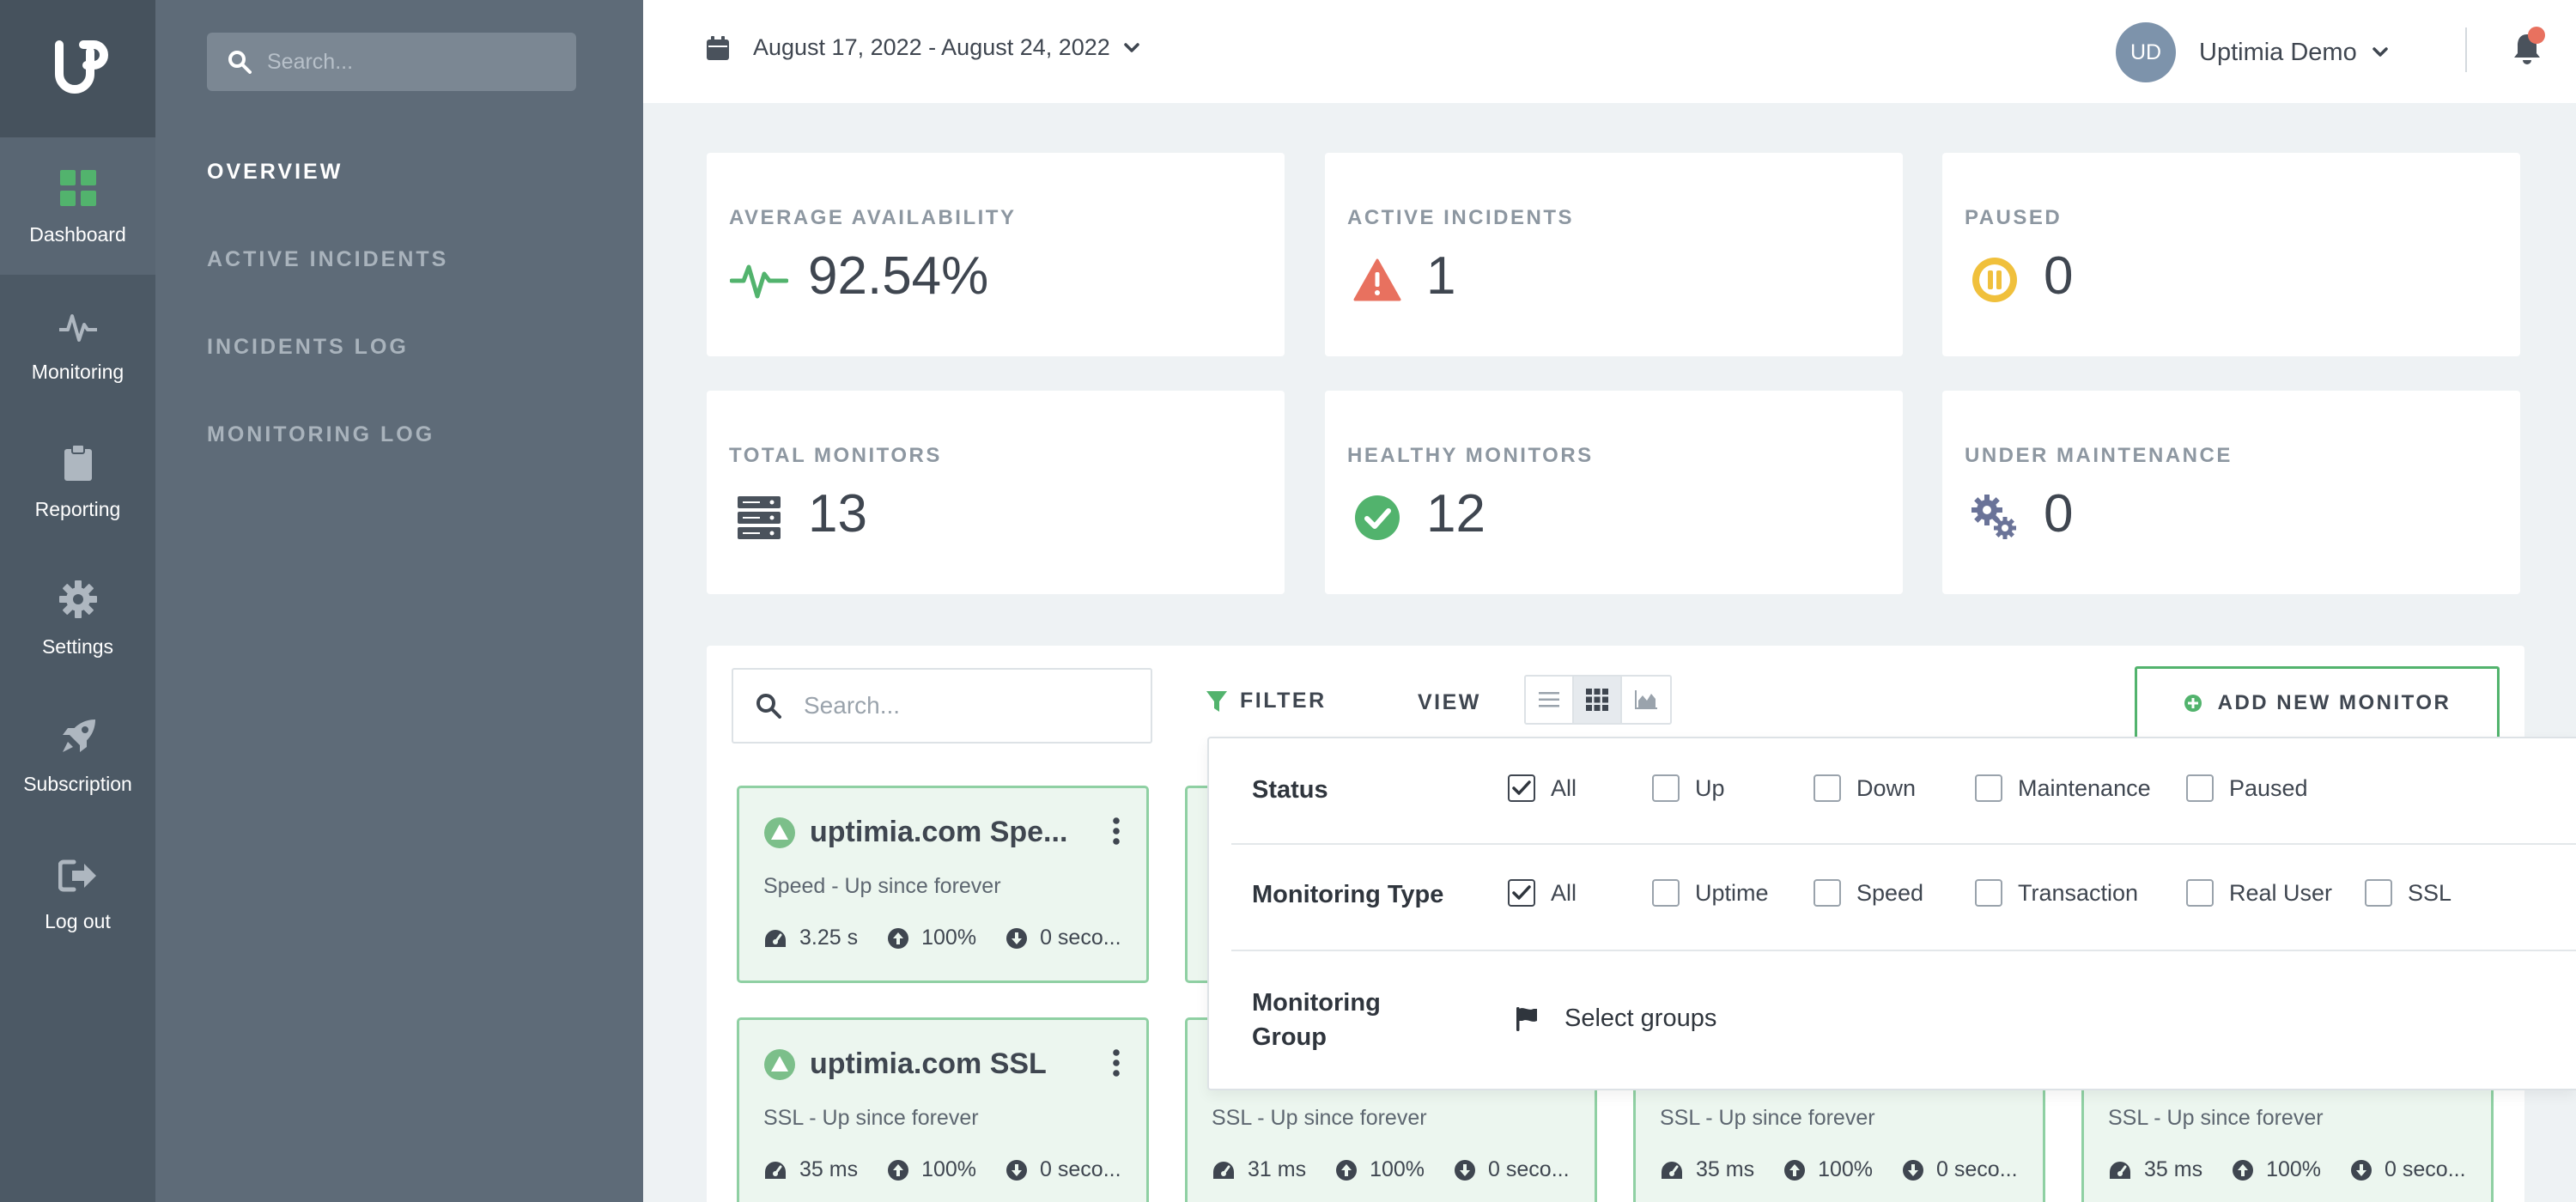 This screenshot has height=1202, width=2576. Describe the element at coordinates (1865, 788) in the screenshot. I see `status-down-checkbox: Down` at that location.